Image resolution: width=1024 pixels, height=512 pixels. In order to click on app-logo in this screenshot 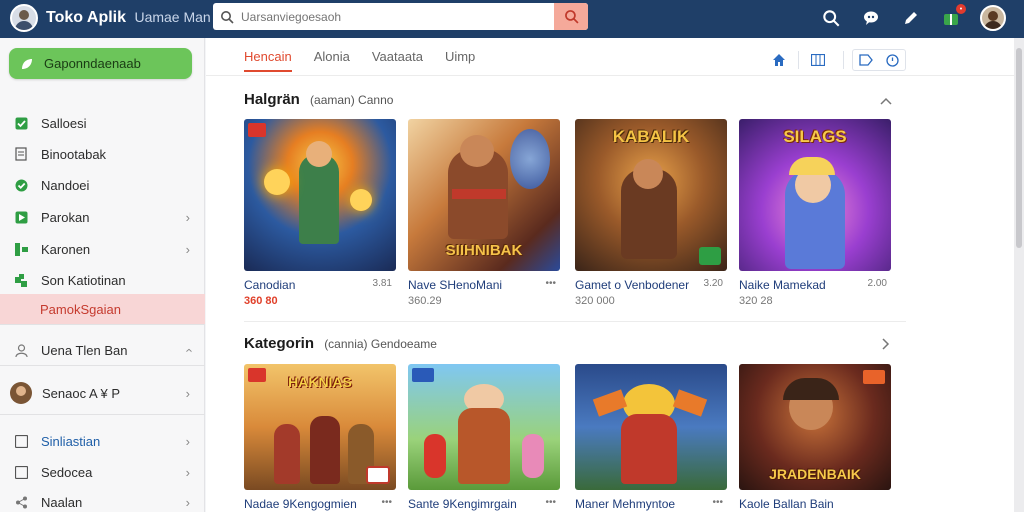, I will do `click(24, 18)`.